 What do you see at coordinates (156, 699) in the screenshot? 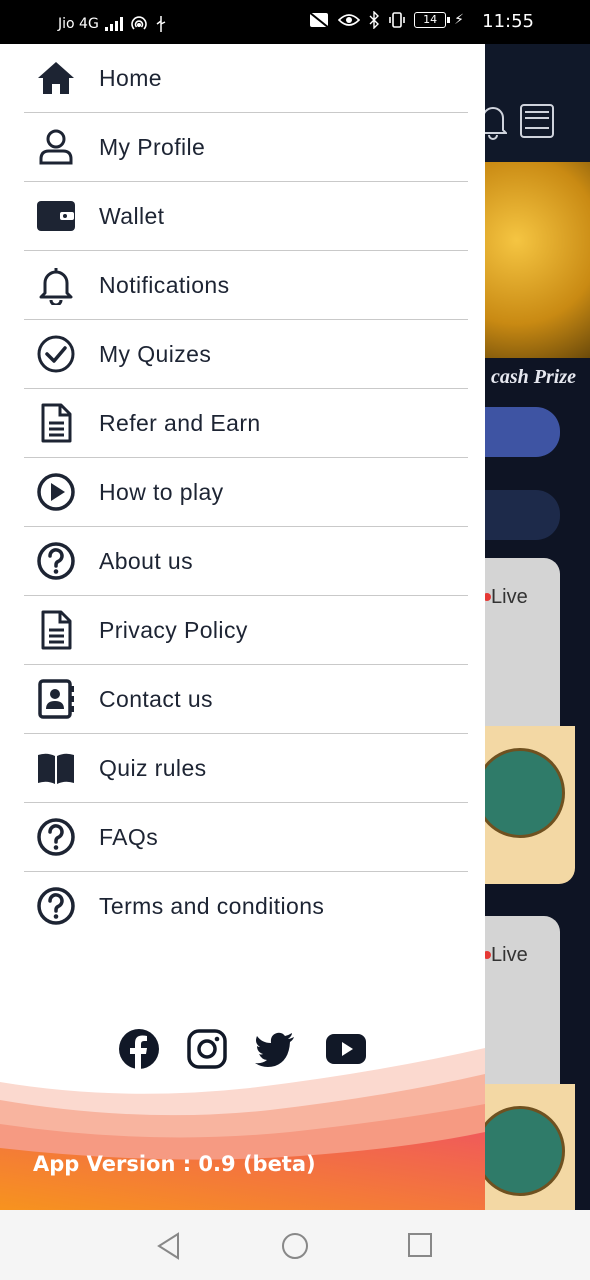
I see `menu-item-label: Contact us` at bounding box center [156, 699].